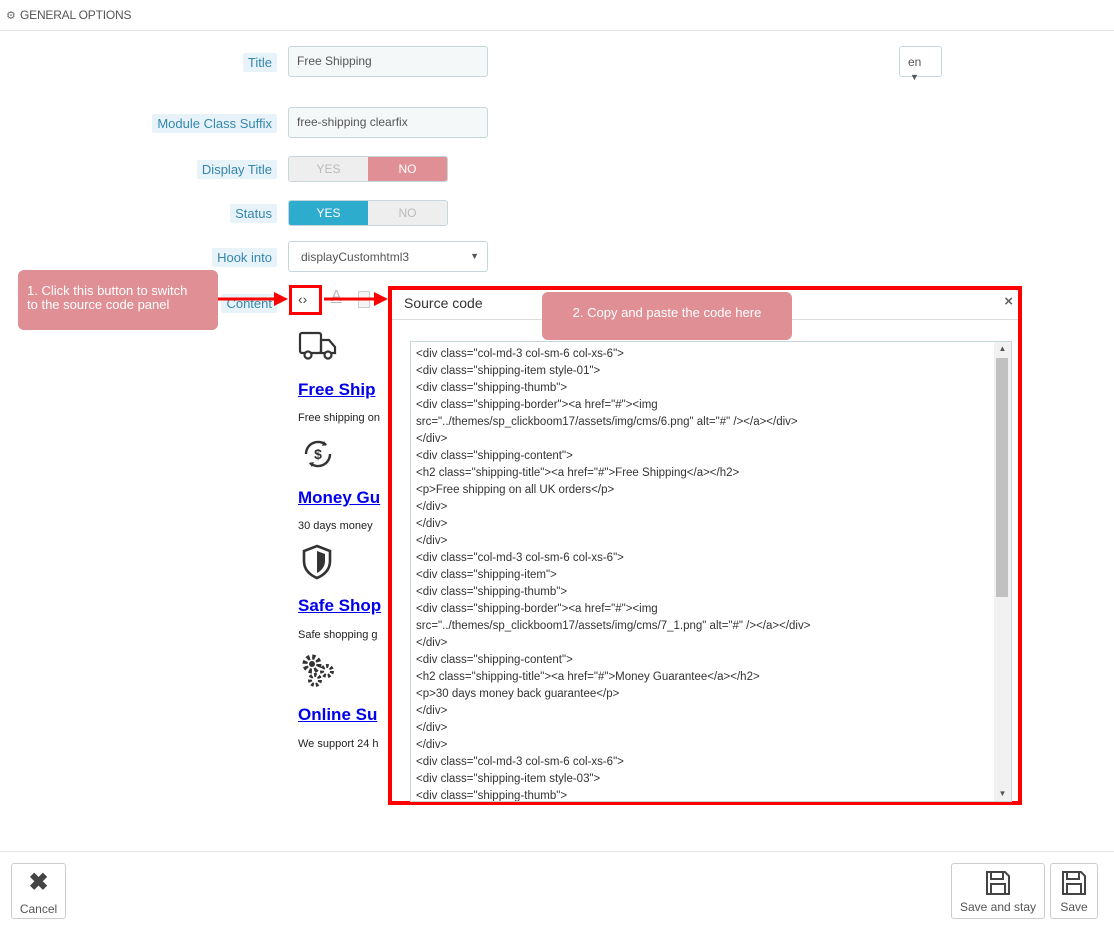  Describe the element at coordinates (318, 670) in the screenshot. I see `gears-icon` at that location.